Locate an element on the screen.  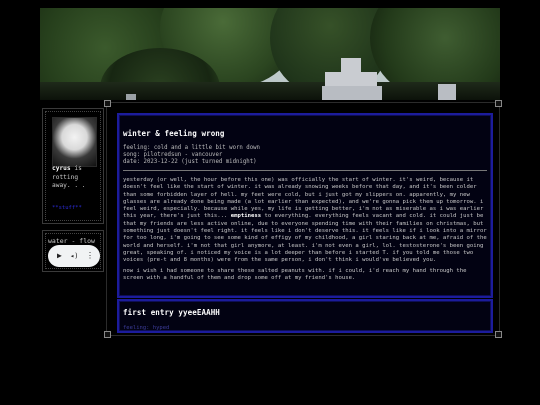
grave-cross-base is located at coordinates (352, 93).